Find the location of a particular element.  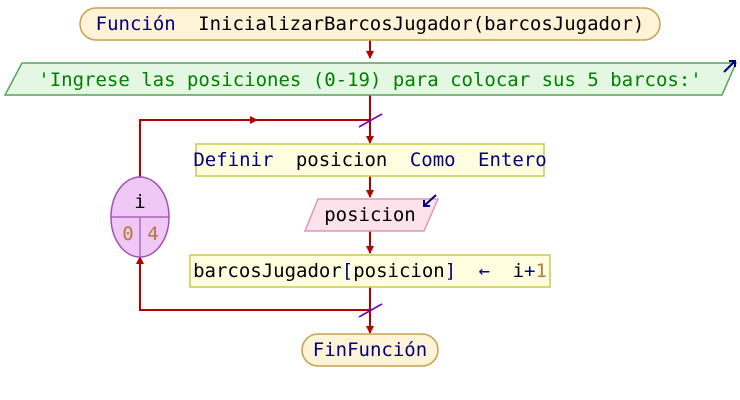

define-node: Definir posicion Como Entero is located at coordinates (370, 160).